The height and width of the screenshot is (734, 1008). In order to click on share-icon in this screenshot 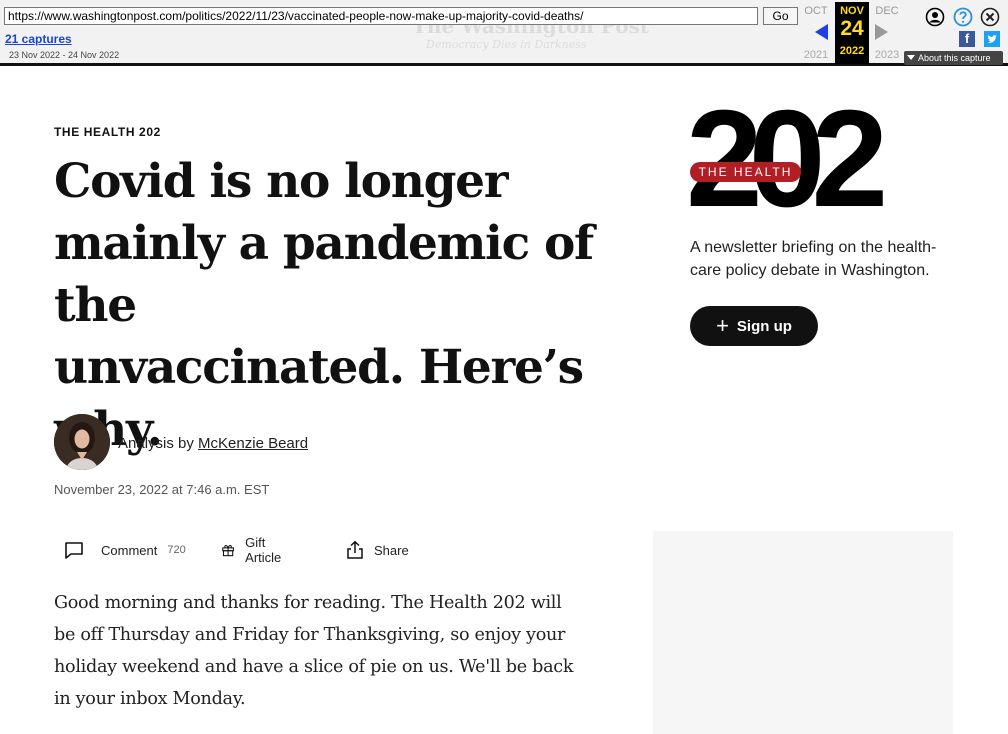, I will do `click(355, 549)`.